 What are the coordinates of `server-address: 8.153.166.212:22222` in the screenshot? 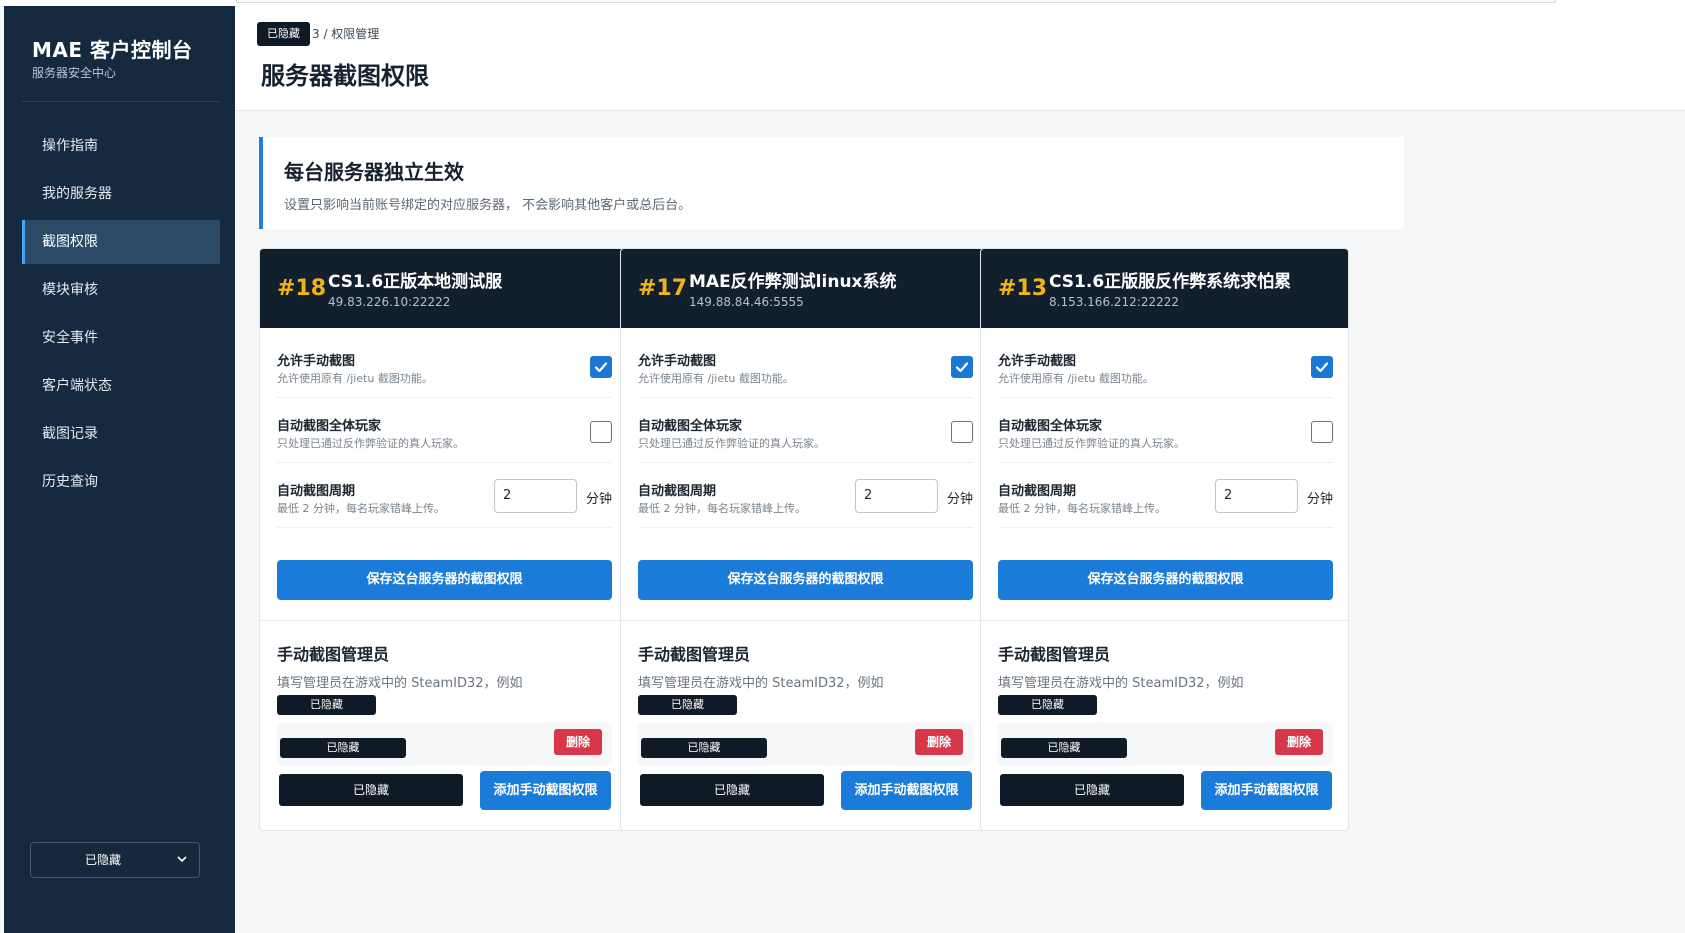 It's located at (1114, 302).